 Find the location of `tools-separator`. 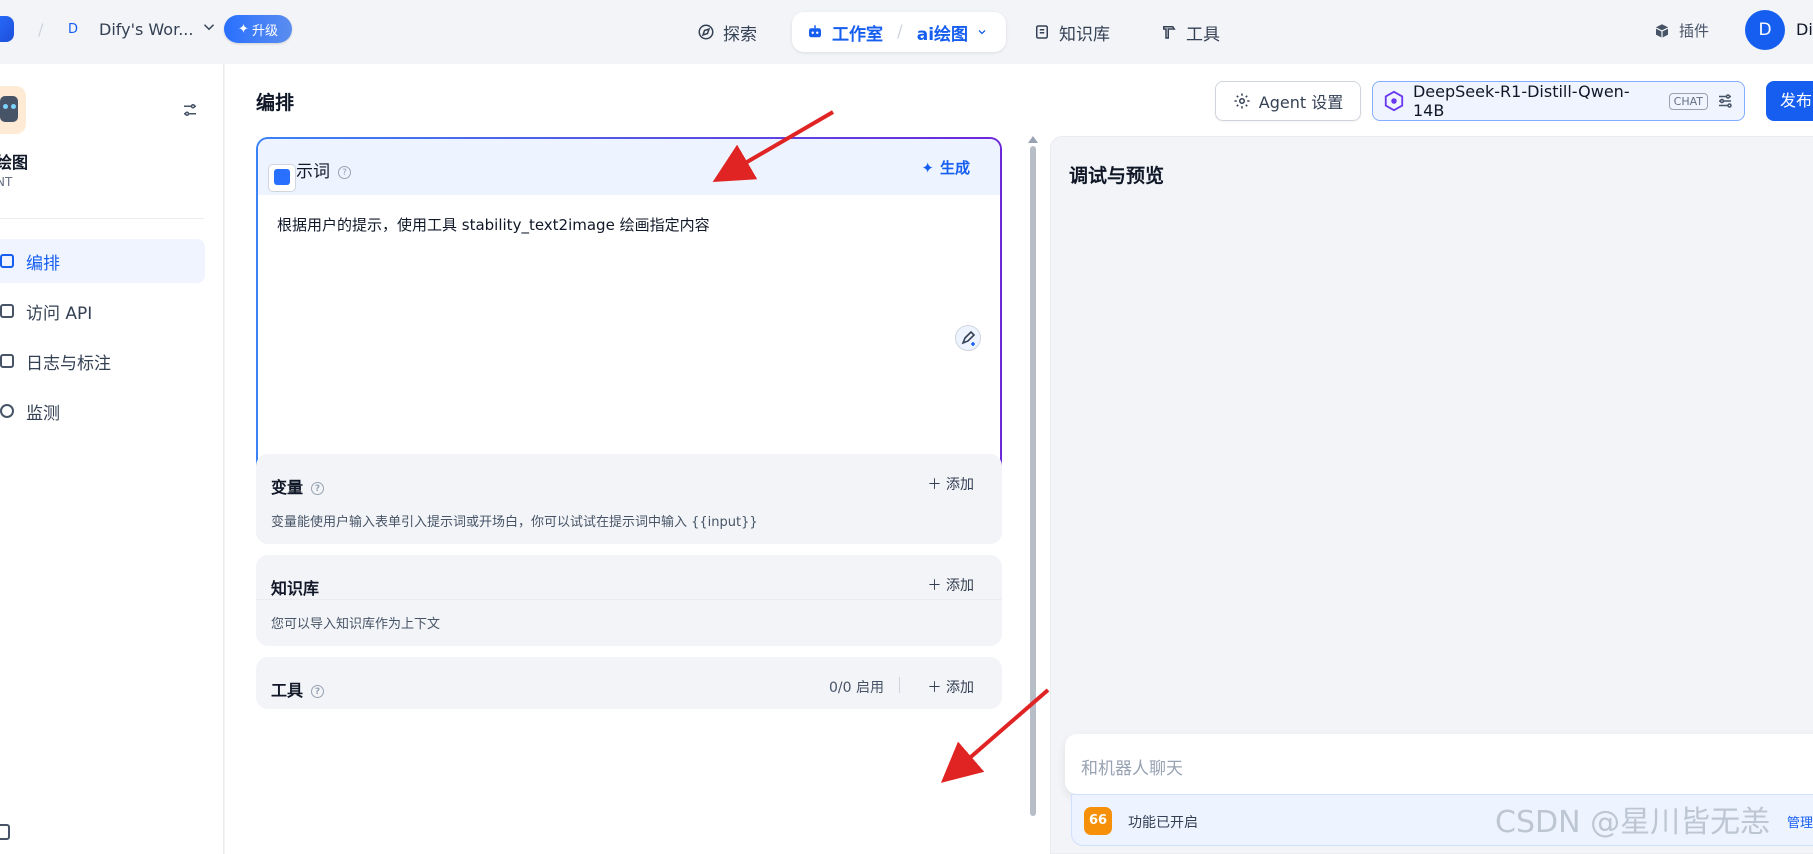

tools-separator is located at coordinates (899, 685).